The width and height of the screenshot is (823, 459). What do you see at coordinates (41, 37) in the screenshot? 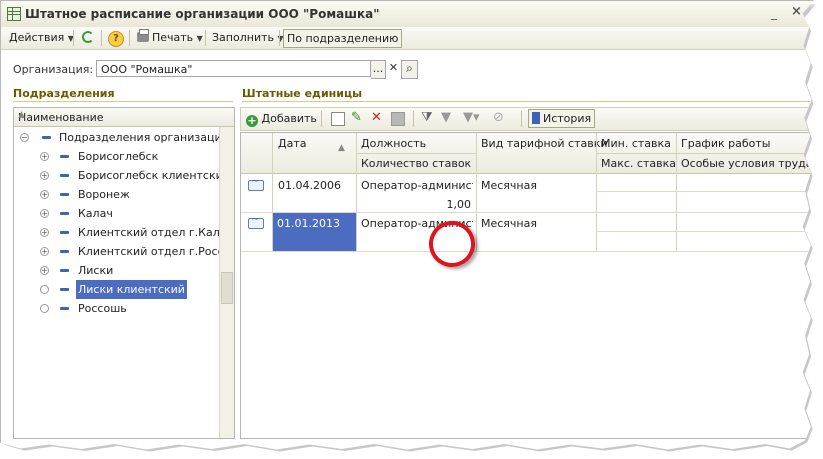
I see `actions-menu: Действия ▼` at bounding box center [41, 37].